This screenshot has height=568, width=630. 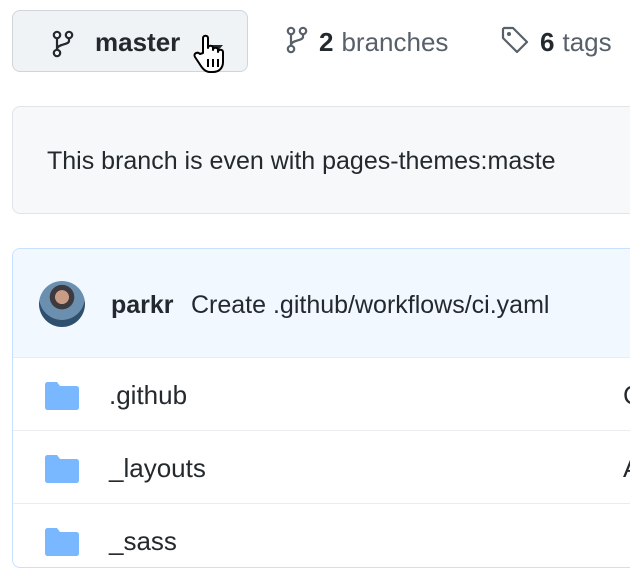 I want to click on hand-cursor-icon, so click(x=211, y=55).